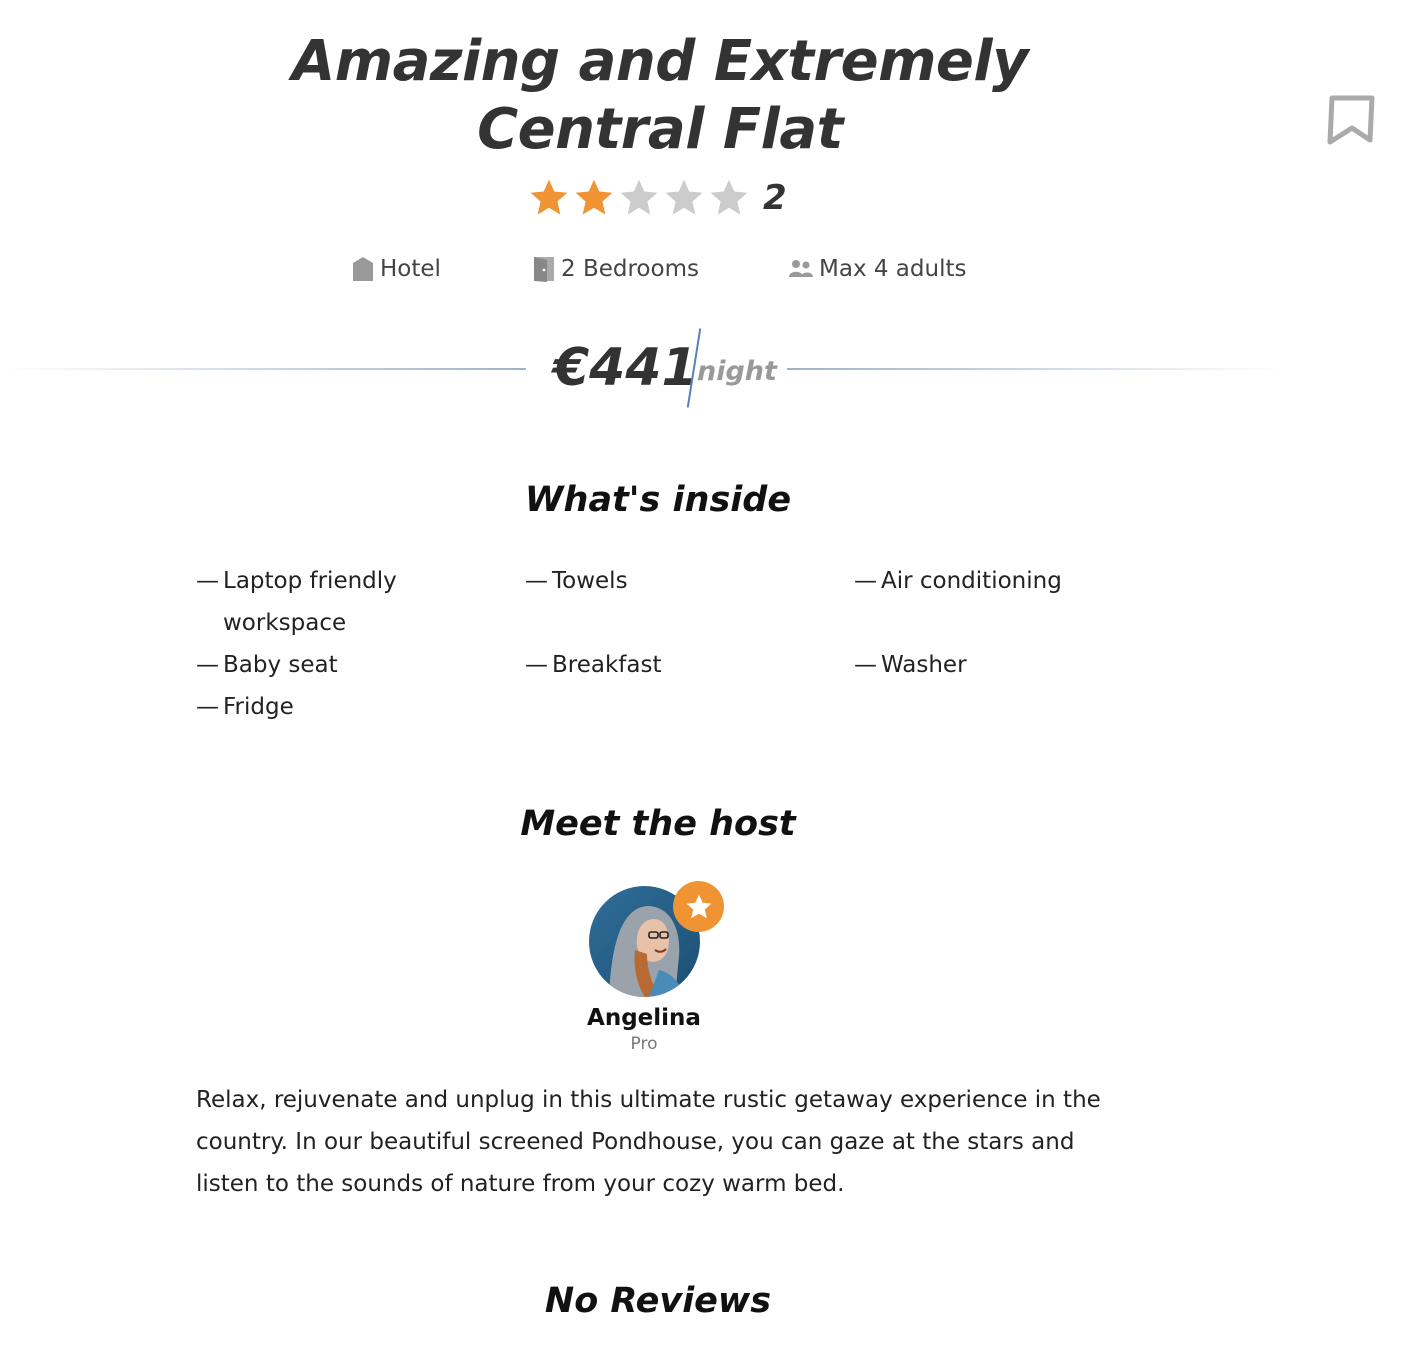 The height and width of the screenshot is (1362, 1422). I want to click on host-role: Pro, so click(644, 1044).